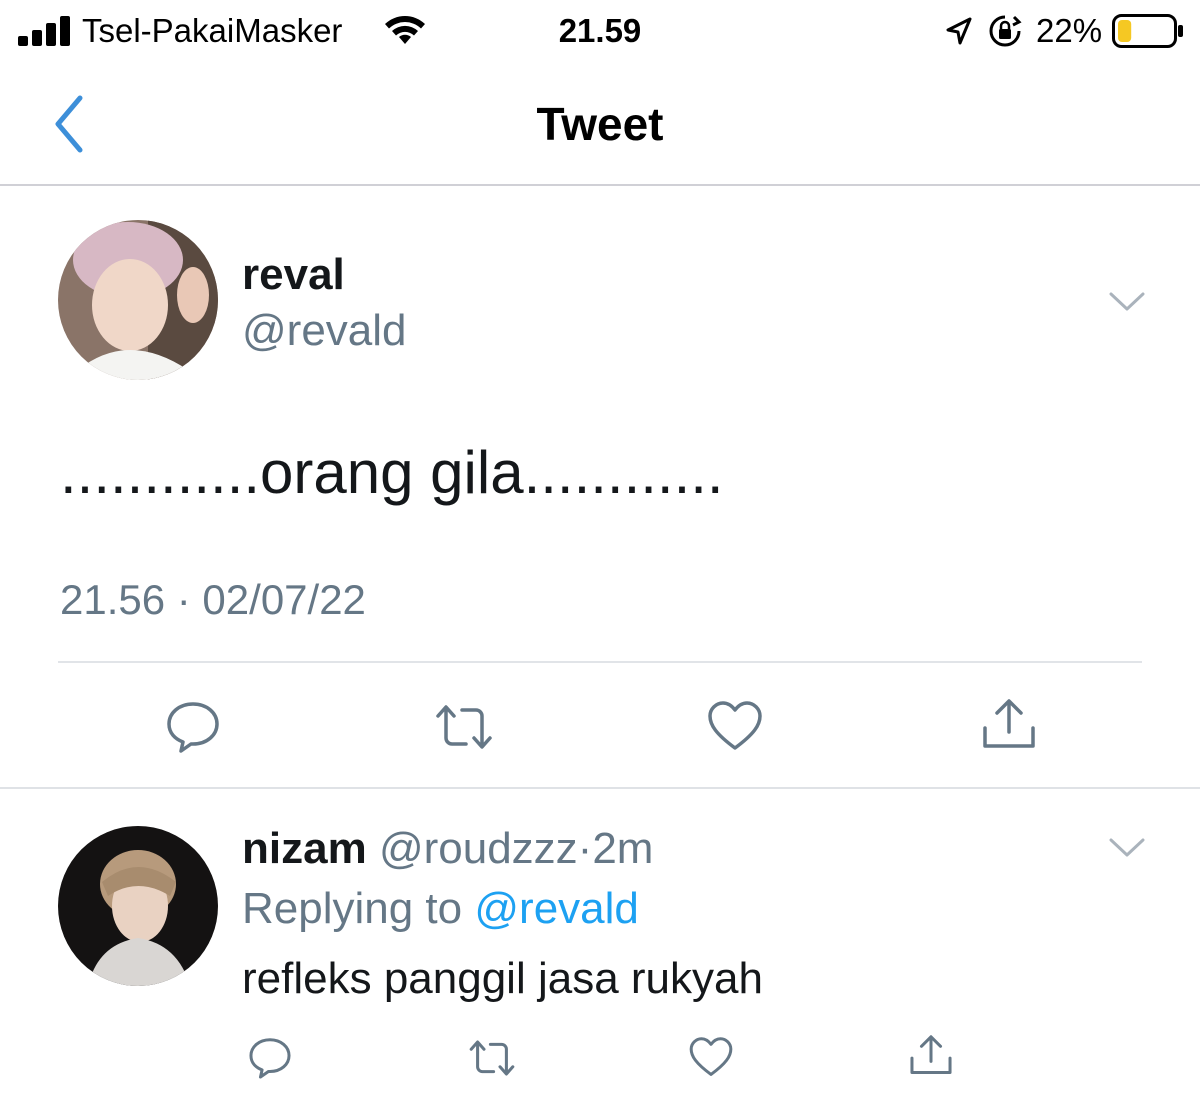 This screenshot has width=1200, height=1102. Describe the element at coordinates (352, 908) in the screenshot. I see `replying-to-label: Replying to` at that location.